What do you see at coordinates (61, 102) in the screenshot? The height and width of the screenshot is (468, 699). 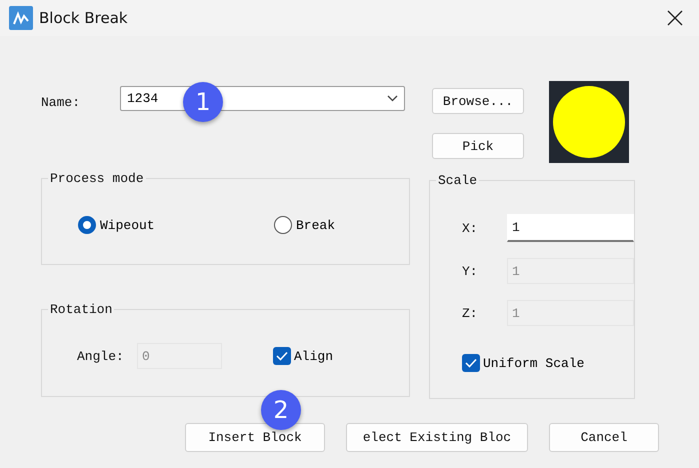 I see `name-label: Name:` at bounding box center [61, 102].